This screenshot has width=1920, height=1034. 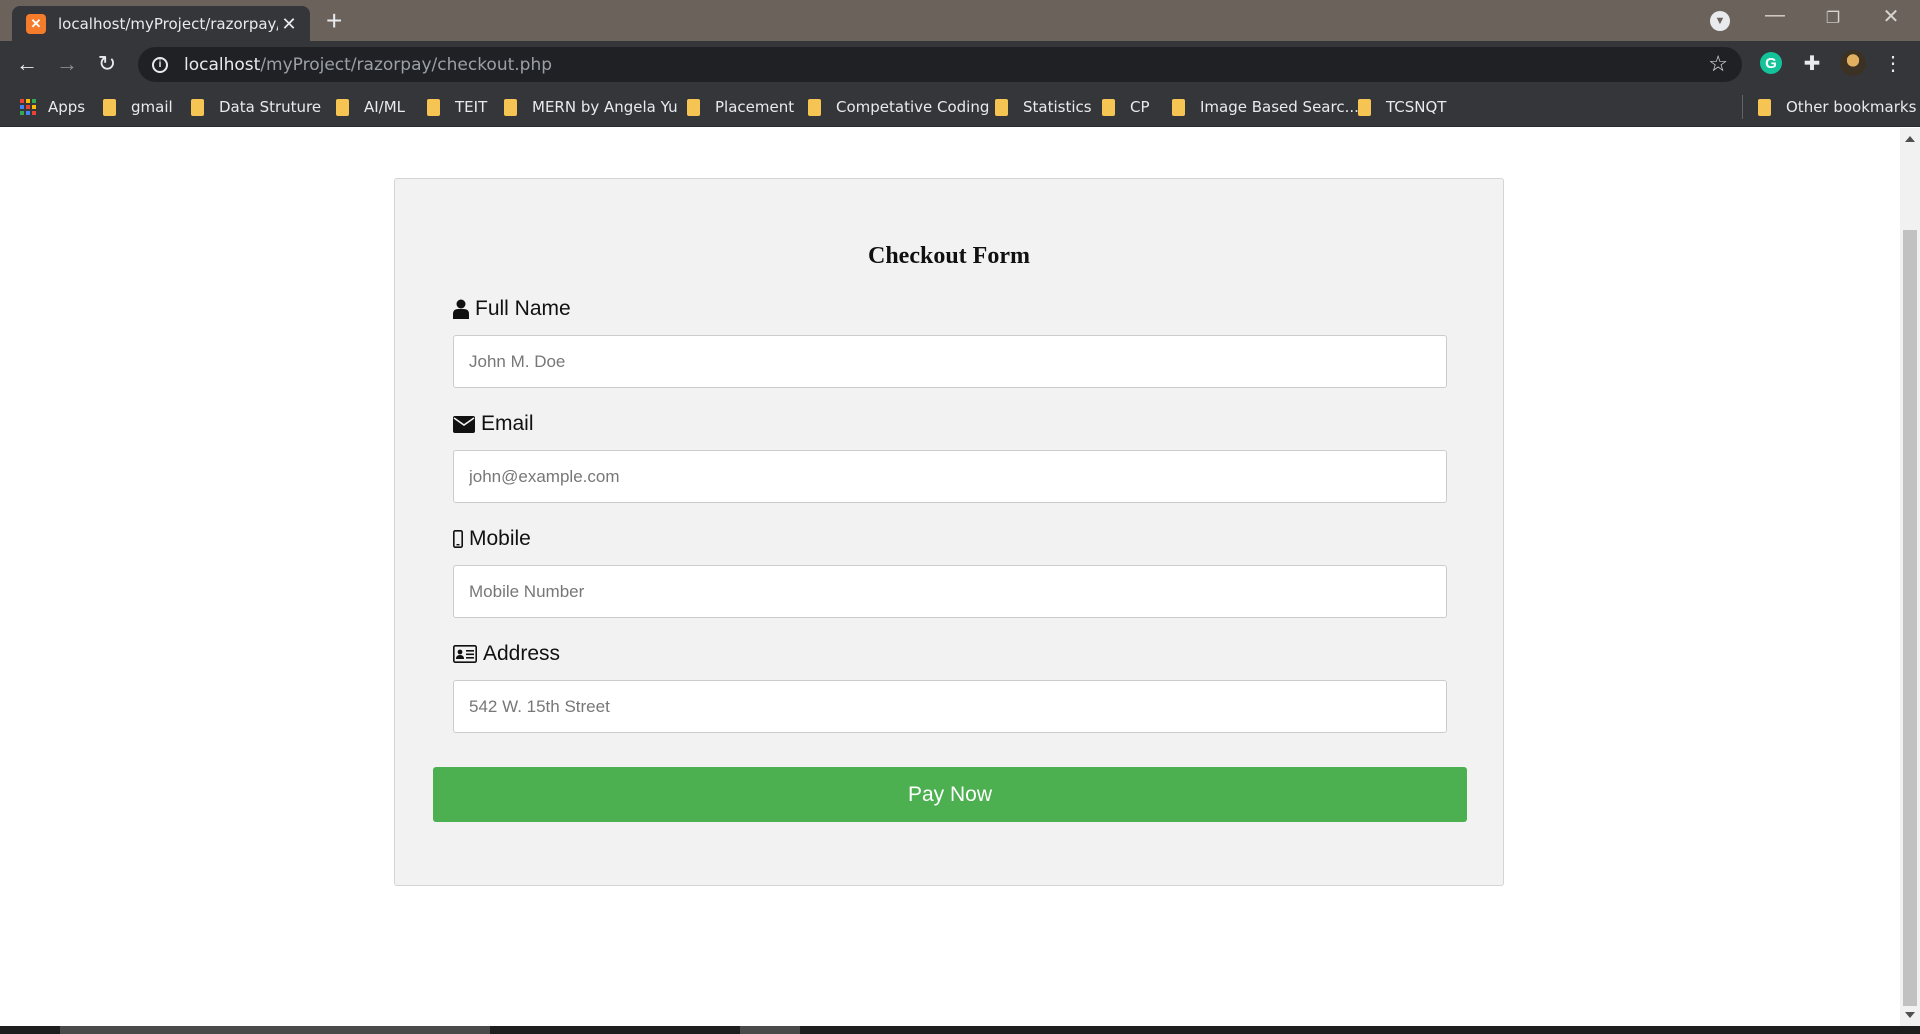 What do you see at coordinates (36, 24) in the screenshot?
I see `xampp-favicon-icon: ✕` at bounding box center [36, 24].